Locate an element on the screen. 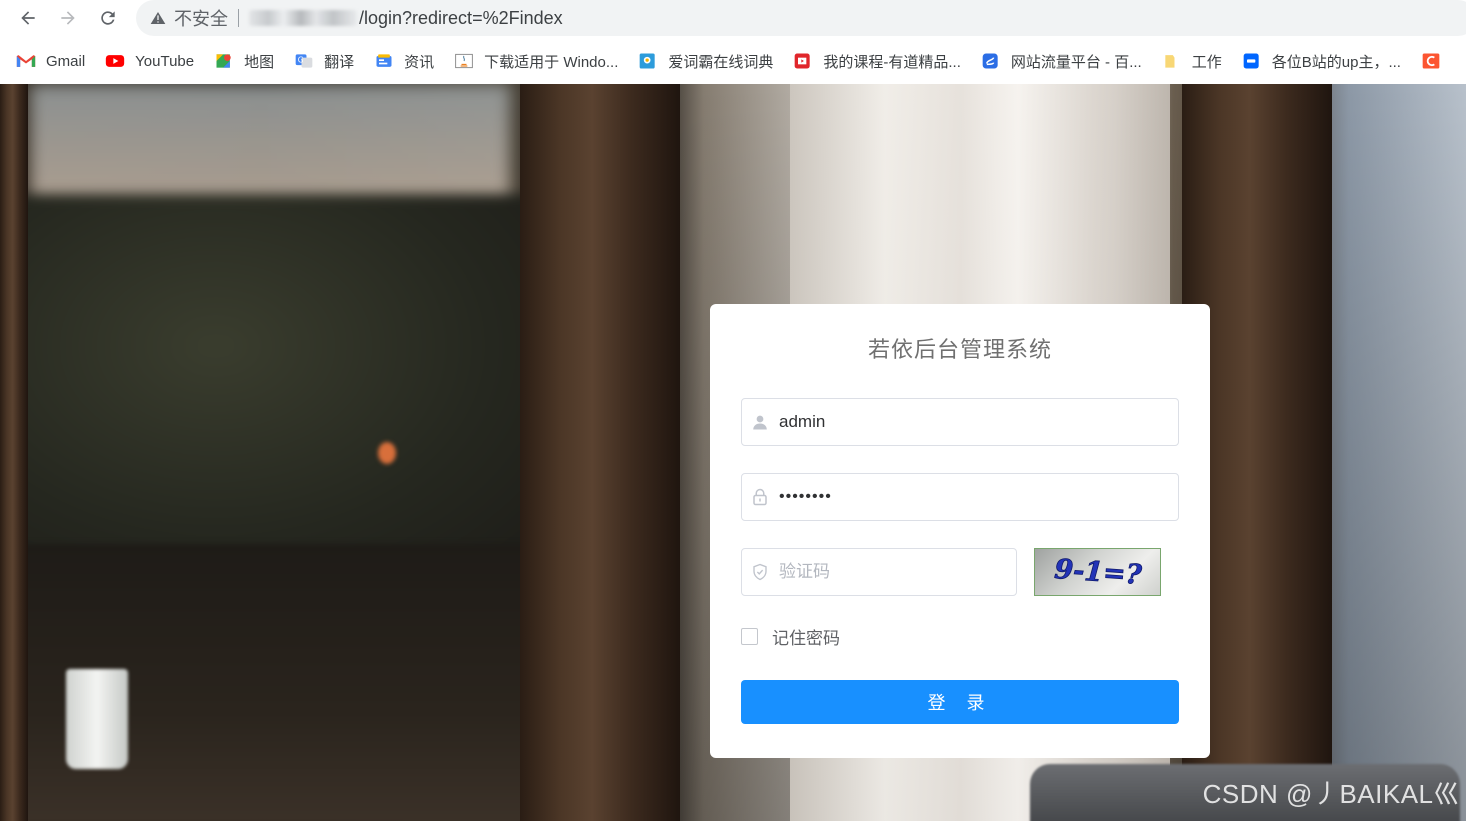 This screenshot has height=821, width=1466. svg-text: 9-1=? is located at coordinates (1098, 572).